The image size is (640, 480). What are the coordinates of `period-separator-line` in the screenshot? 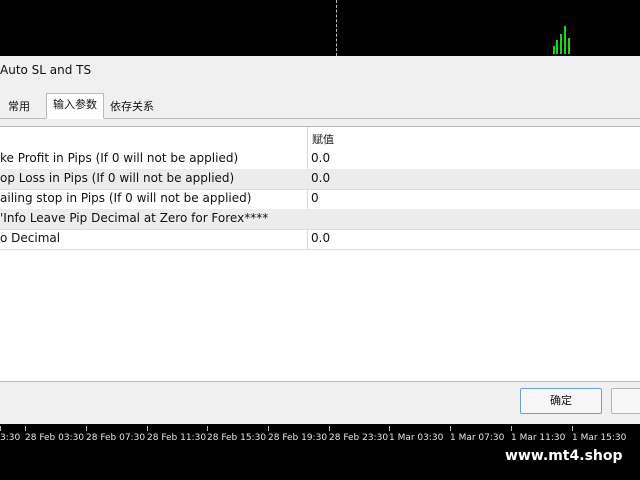 It's located at (336, 28).